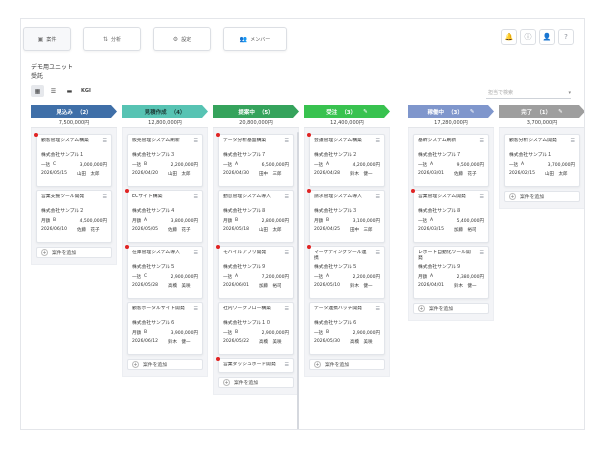 The height and width of the screenshot is (450, 600). Describe the element at coordinates (227, 333) in the screenshot. I see `contract-type: 一括` at that location.